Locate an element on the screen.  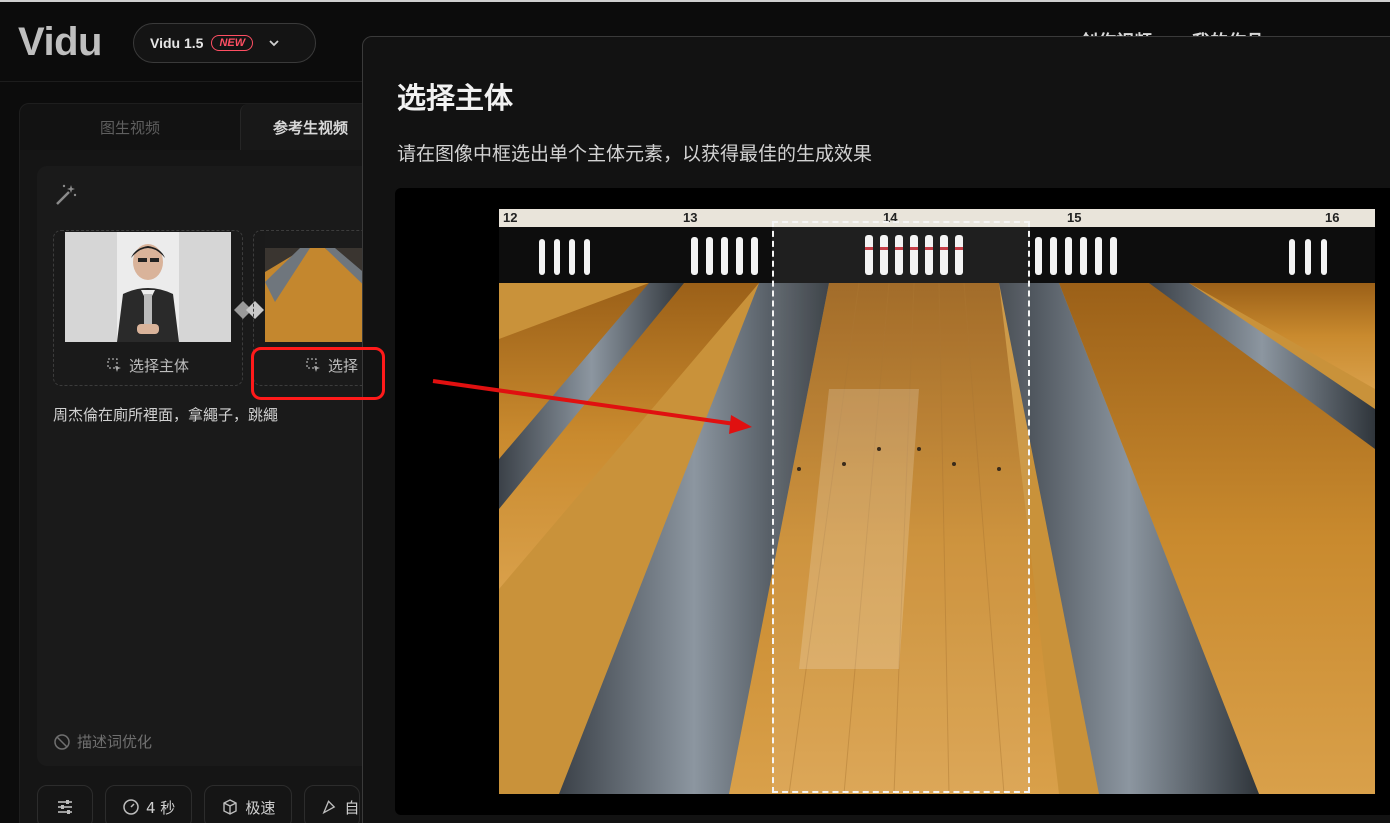
style-button: 自 is located at coordinates (332, 804).